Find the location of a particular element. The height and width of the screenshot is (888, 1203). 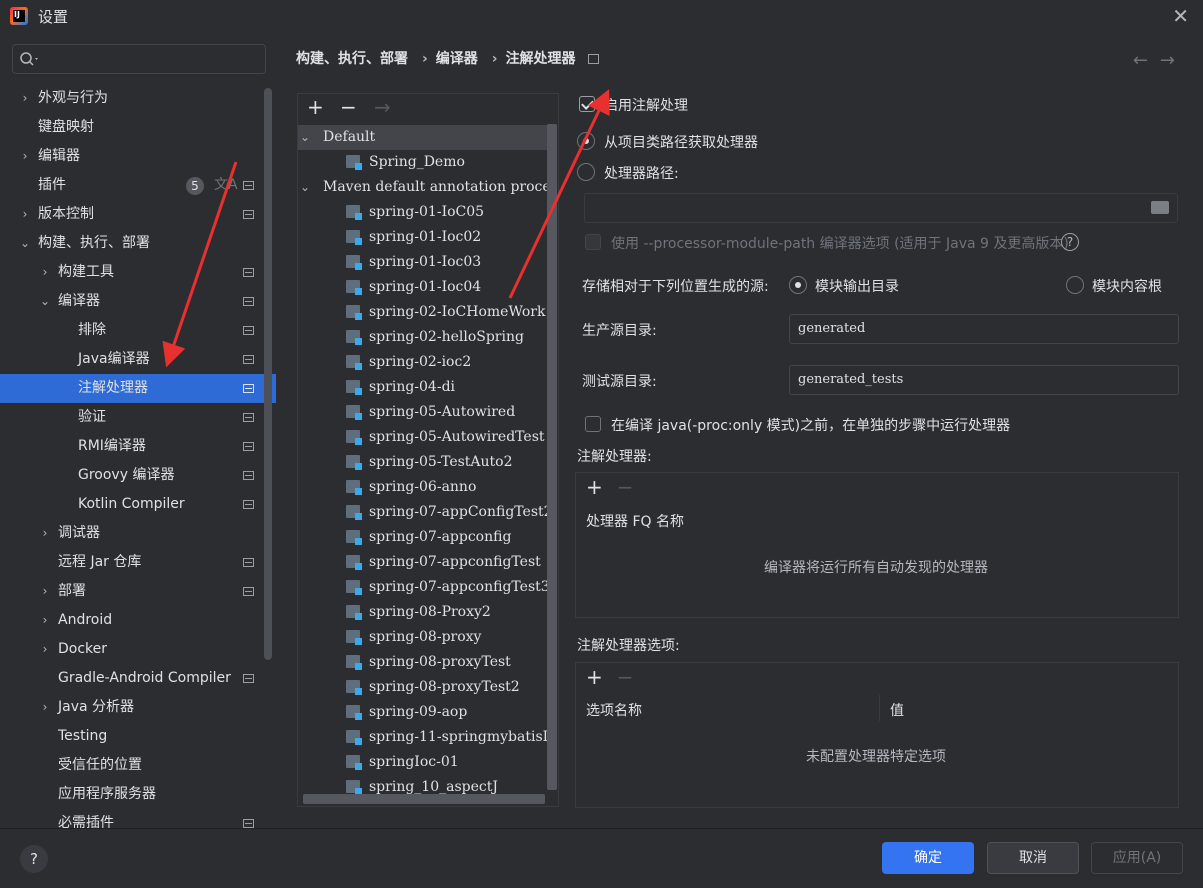

sidebar-item: 必需插件 is located at coordinates (131, 823).